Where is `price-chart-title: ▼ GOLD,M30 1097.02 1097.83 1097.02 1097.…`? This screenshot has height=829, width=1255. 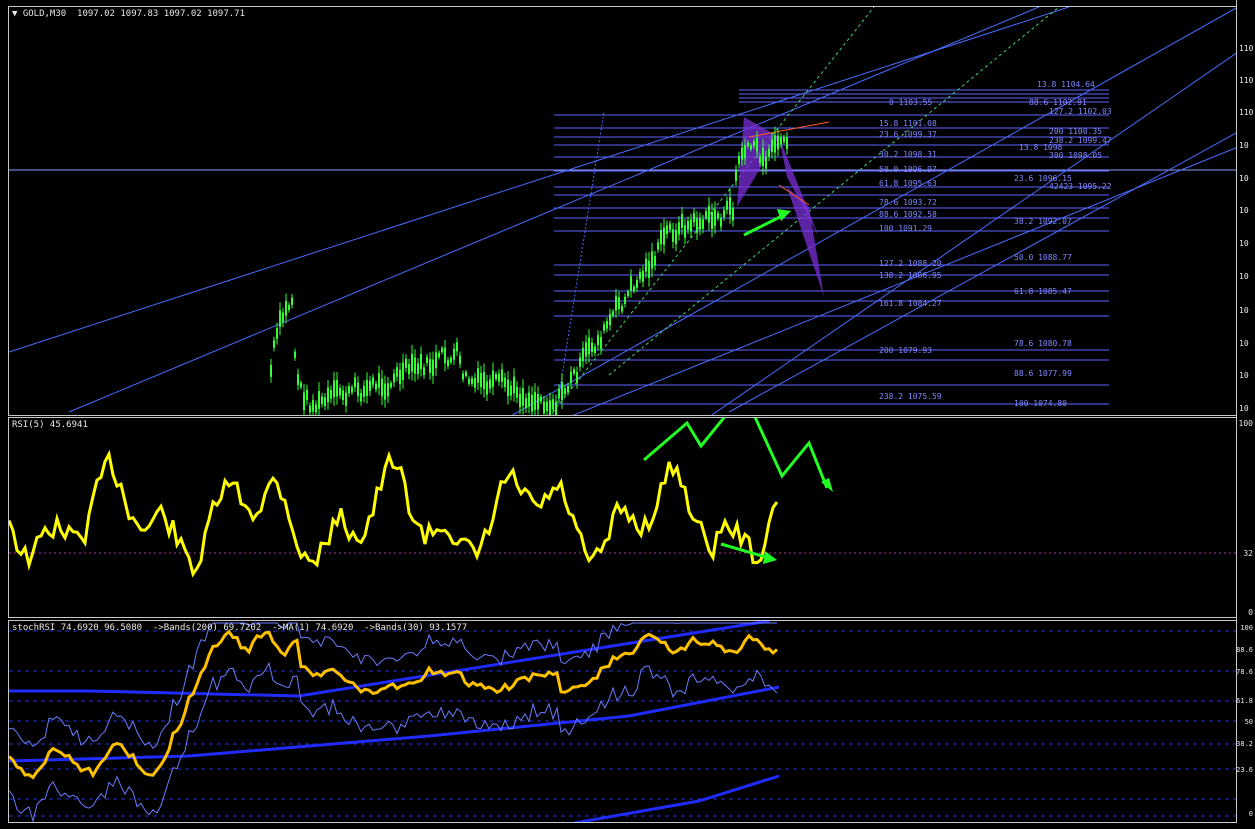 price-chart-title: ▼ GOLD,M30 1097.02 1097.83 1097.02 1097.… is located at coordinates (128, 14).